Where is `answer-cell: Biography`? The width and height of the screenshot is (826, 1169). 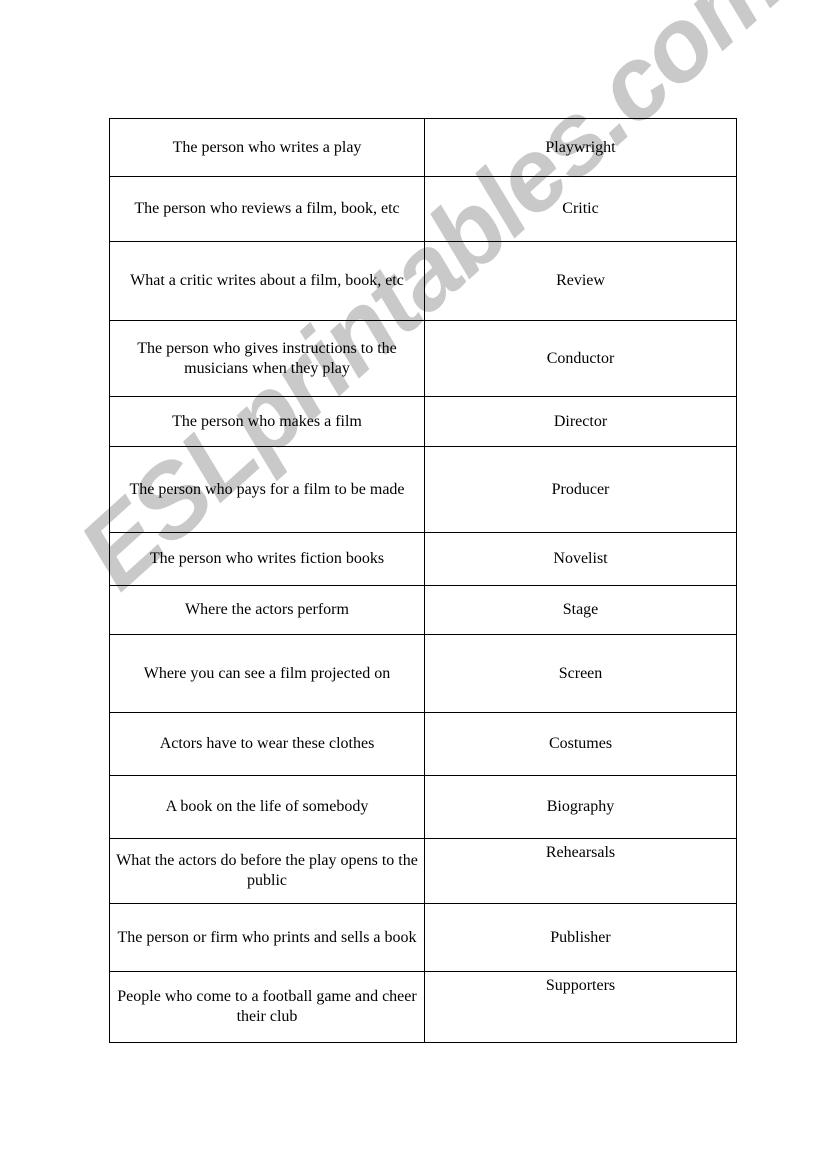 answer-cell: Biography is located at coordinates (580, 807).